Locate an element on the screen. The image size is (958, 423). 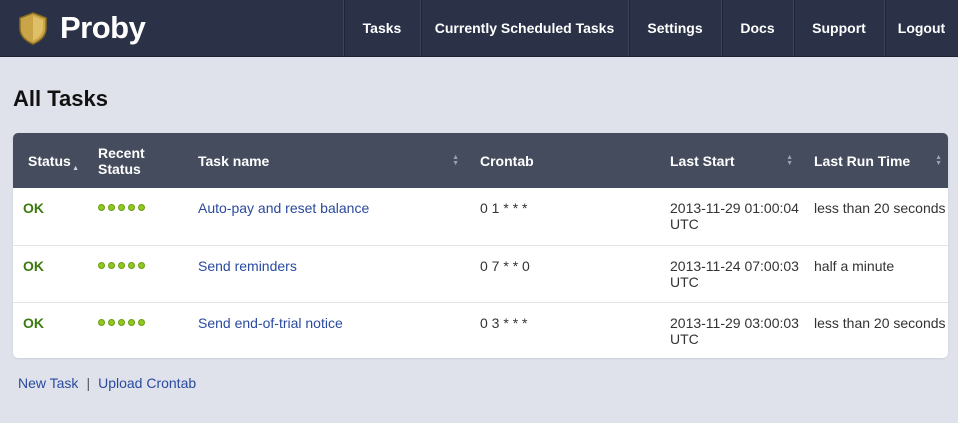
new-task-link: New Task is located at coordinates (48, 383).